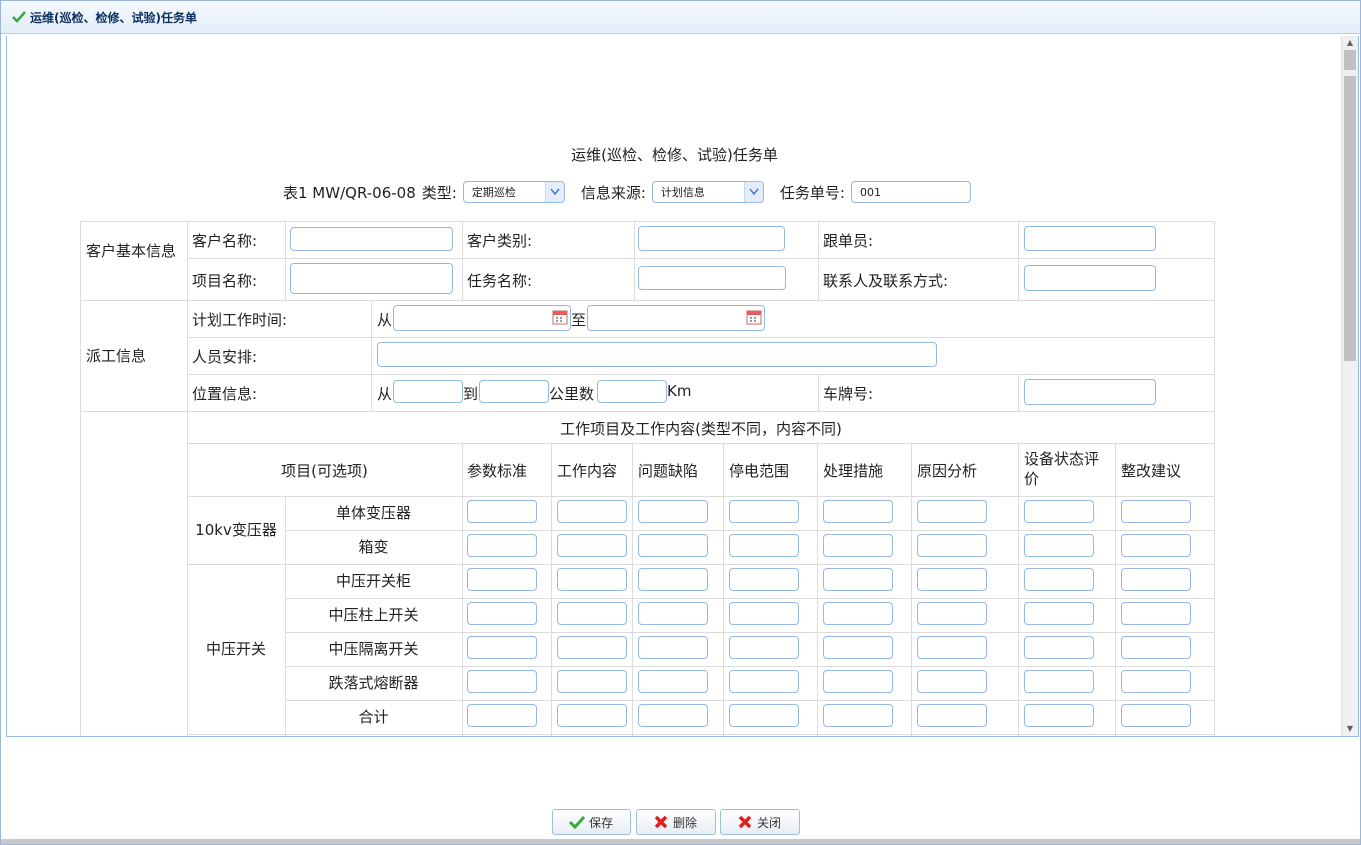  I want to click on form-title: 运维(巡检、检修、试验)任务单, so click(674, 155).